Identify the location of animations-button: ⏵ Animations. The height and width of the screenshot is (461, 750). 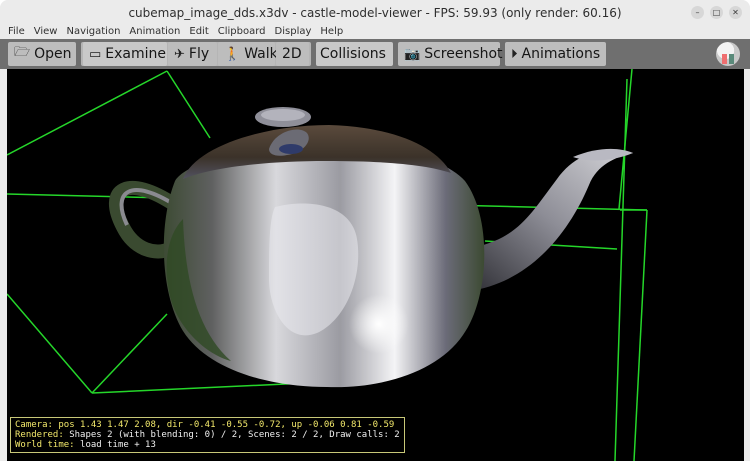
(555, 54).